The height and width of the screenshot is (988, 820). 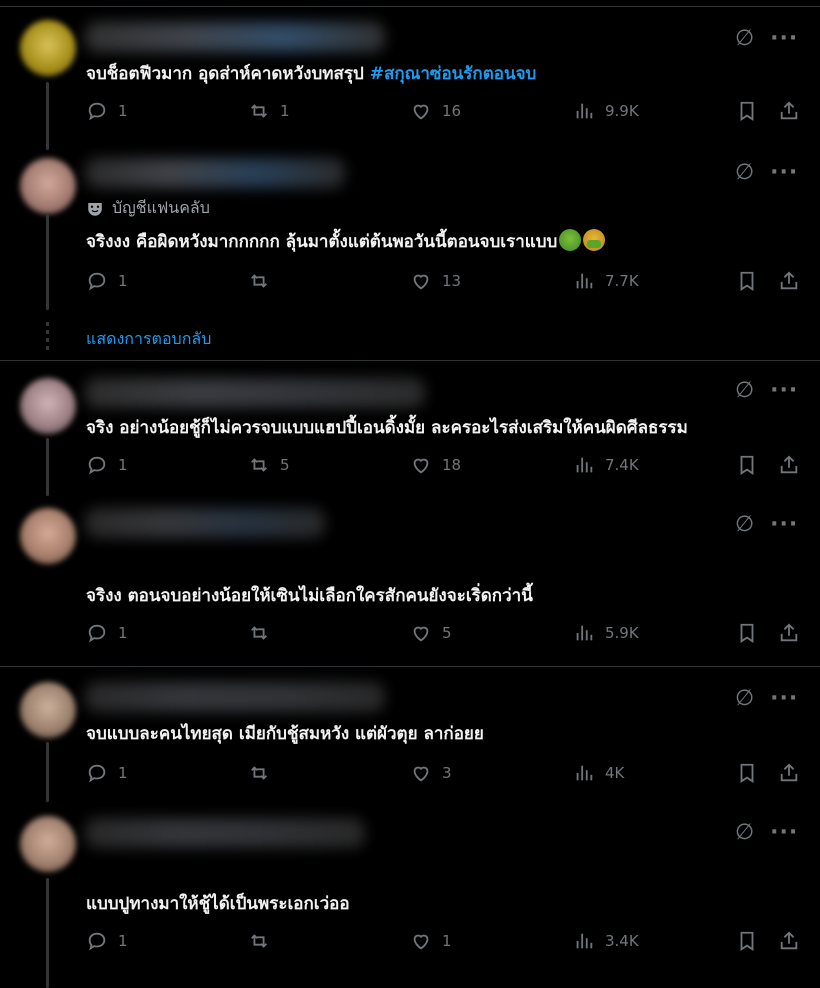 I want to click on show-replies-link: แสดงการตอบกลับ, so click(x=148, y=339).